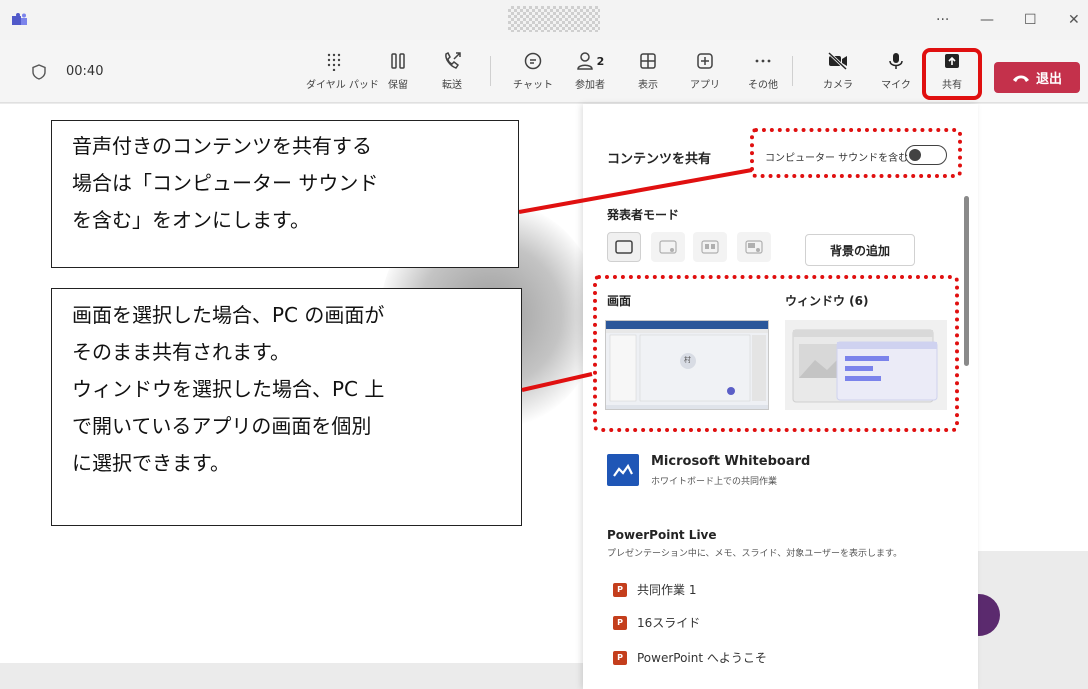  Describe the element at coordinates (896, 85) in the screenshot. I see `mic-label: マイク` at that location.